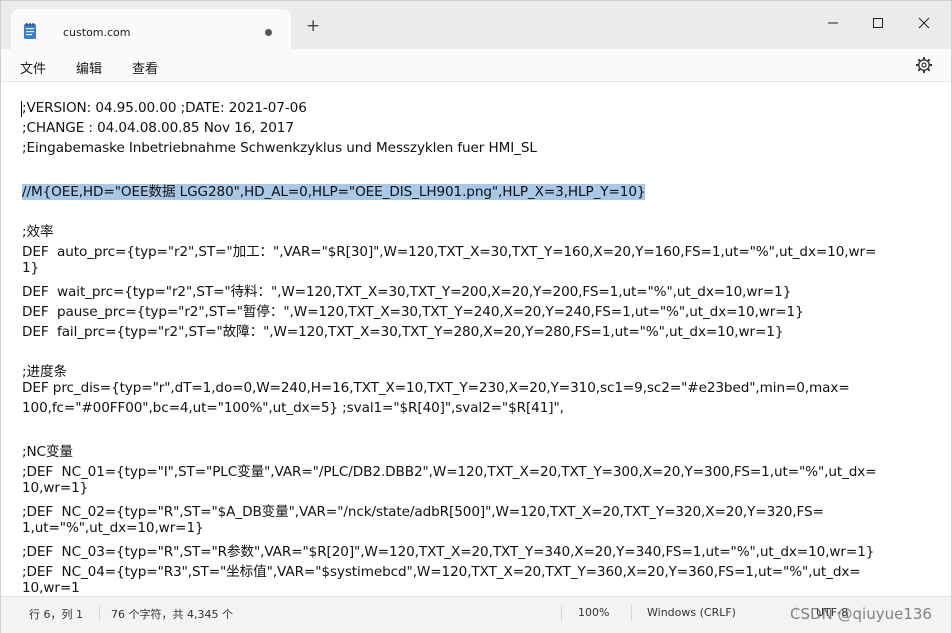 The image size is (952, 633). Describe the element at coordinates (476, 25) in the screenshot. I see `title-bar: custom.com +` at that location.